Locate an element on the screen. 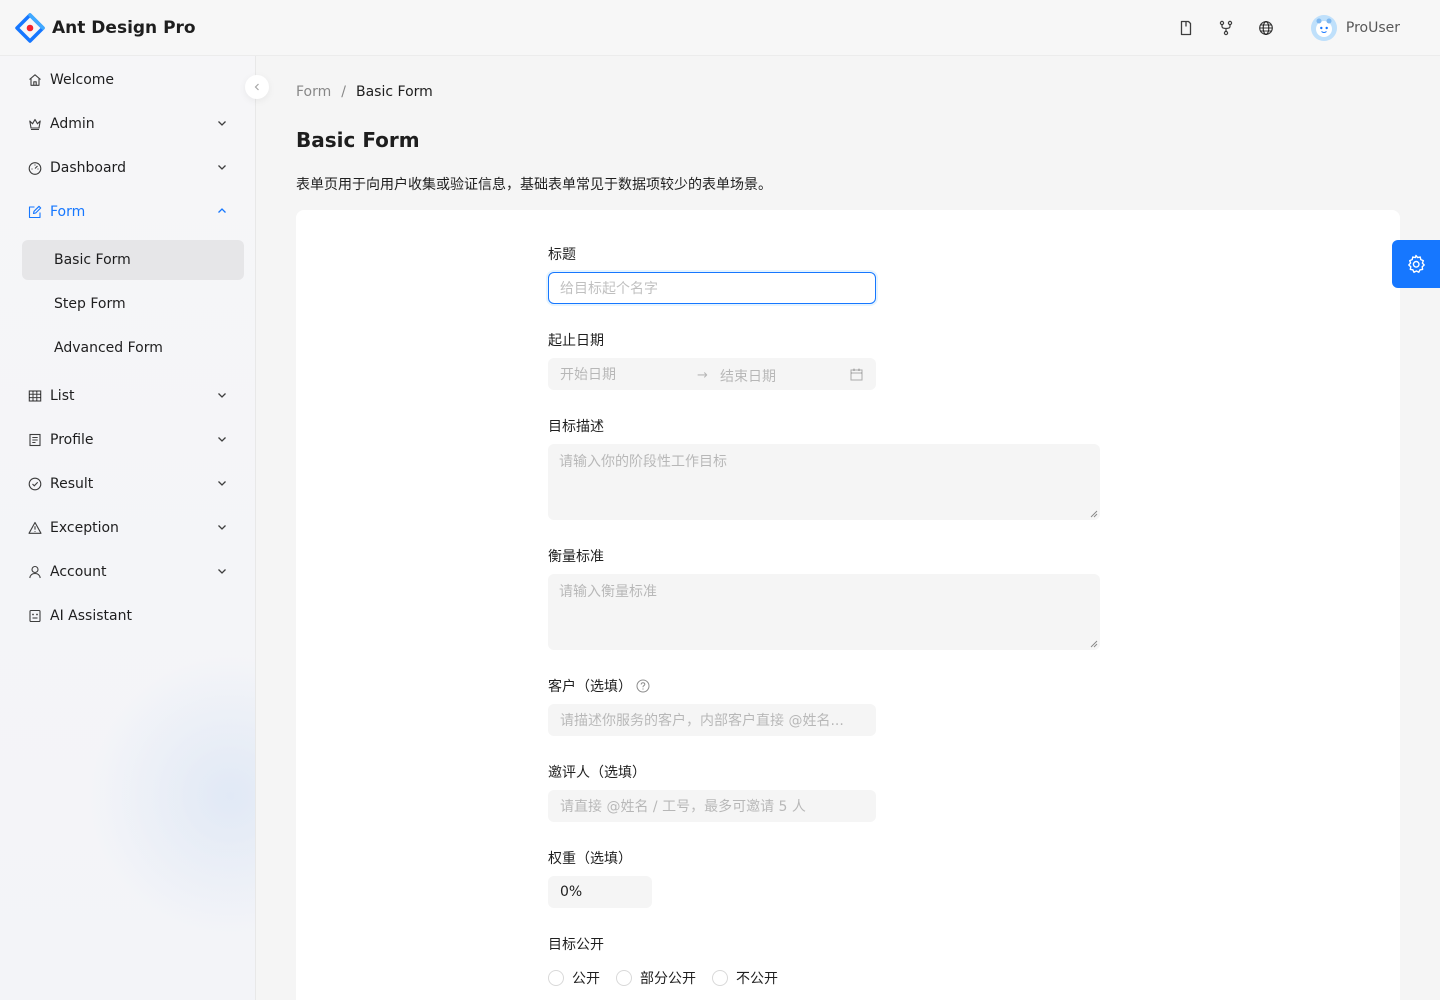 This screenshot has height=1000, width=1440. sidebar-item-account: Account is located at coordinates (129, 572).